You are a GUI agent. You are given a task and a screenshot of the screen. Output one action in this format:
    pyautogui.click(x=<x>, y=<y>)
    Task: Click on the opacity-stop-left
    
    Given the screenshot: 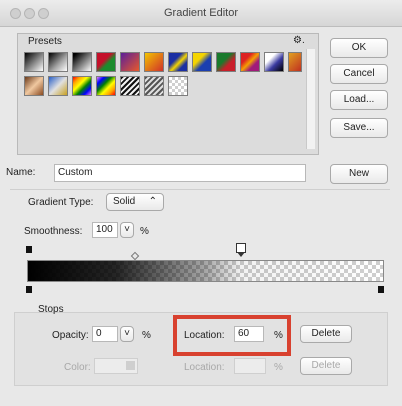 What is the action you would take?
    pyautogui.click(x=29, y=249)
    